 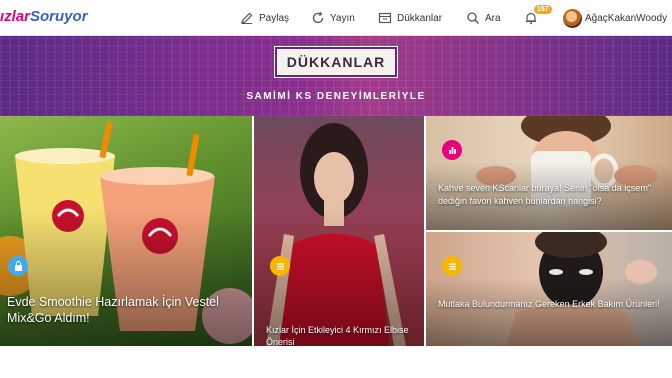 I want to click on shopping-bag-icon, so click(x=18, y=265).